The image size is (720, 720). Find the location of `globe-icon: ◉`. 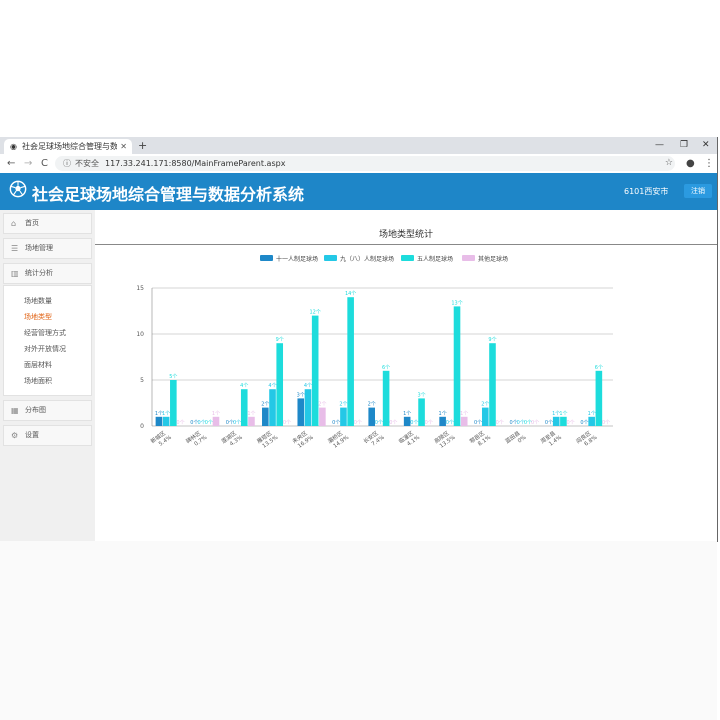

globe-icon: ◉ is located at coordinates (13, 146).